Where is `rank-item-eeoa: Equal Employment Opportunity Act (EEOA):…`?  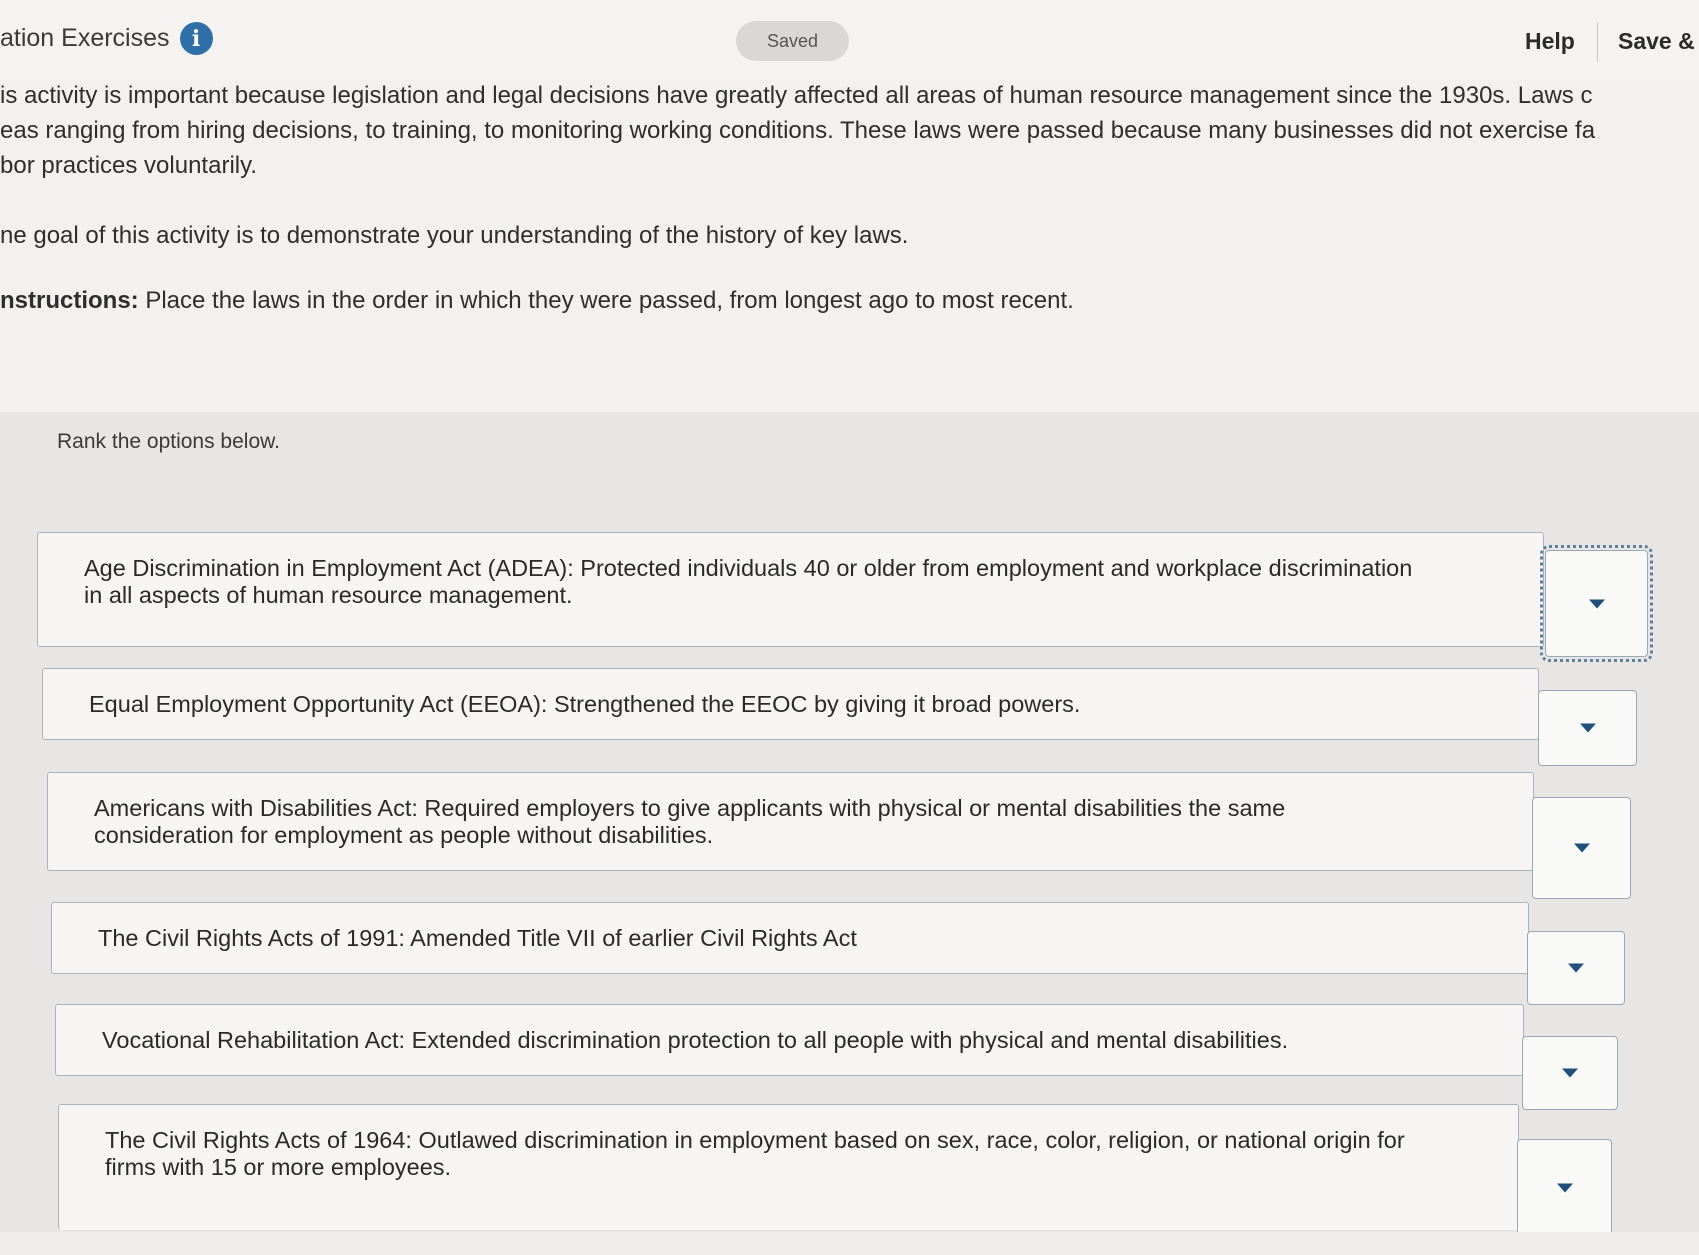
rank-item-eeoa: Equal Employment Opportunity Act (EEOA):… is located at coordinates (790, 704).